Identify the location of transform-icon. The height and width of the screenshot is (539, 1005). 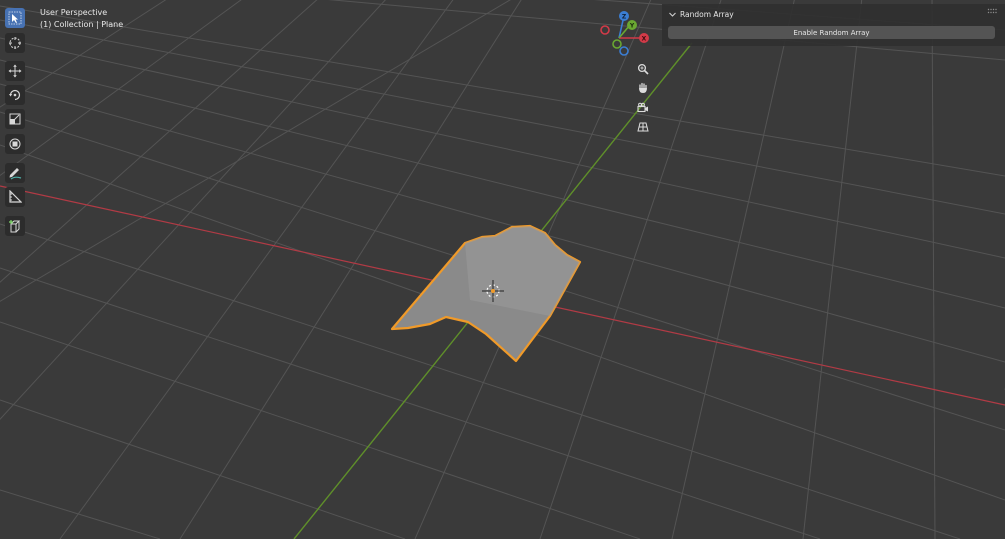
(15, 144).